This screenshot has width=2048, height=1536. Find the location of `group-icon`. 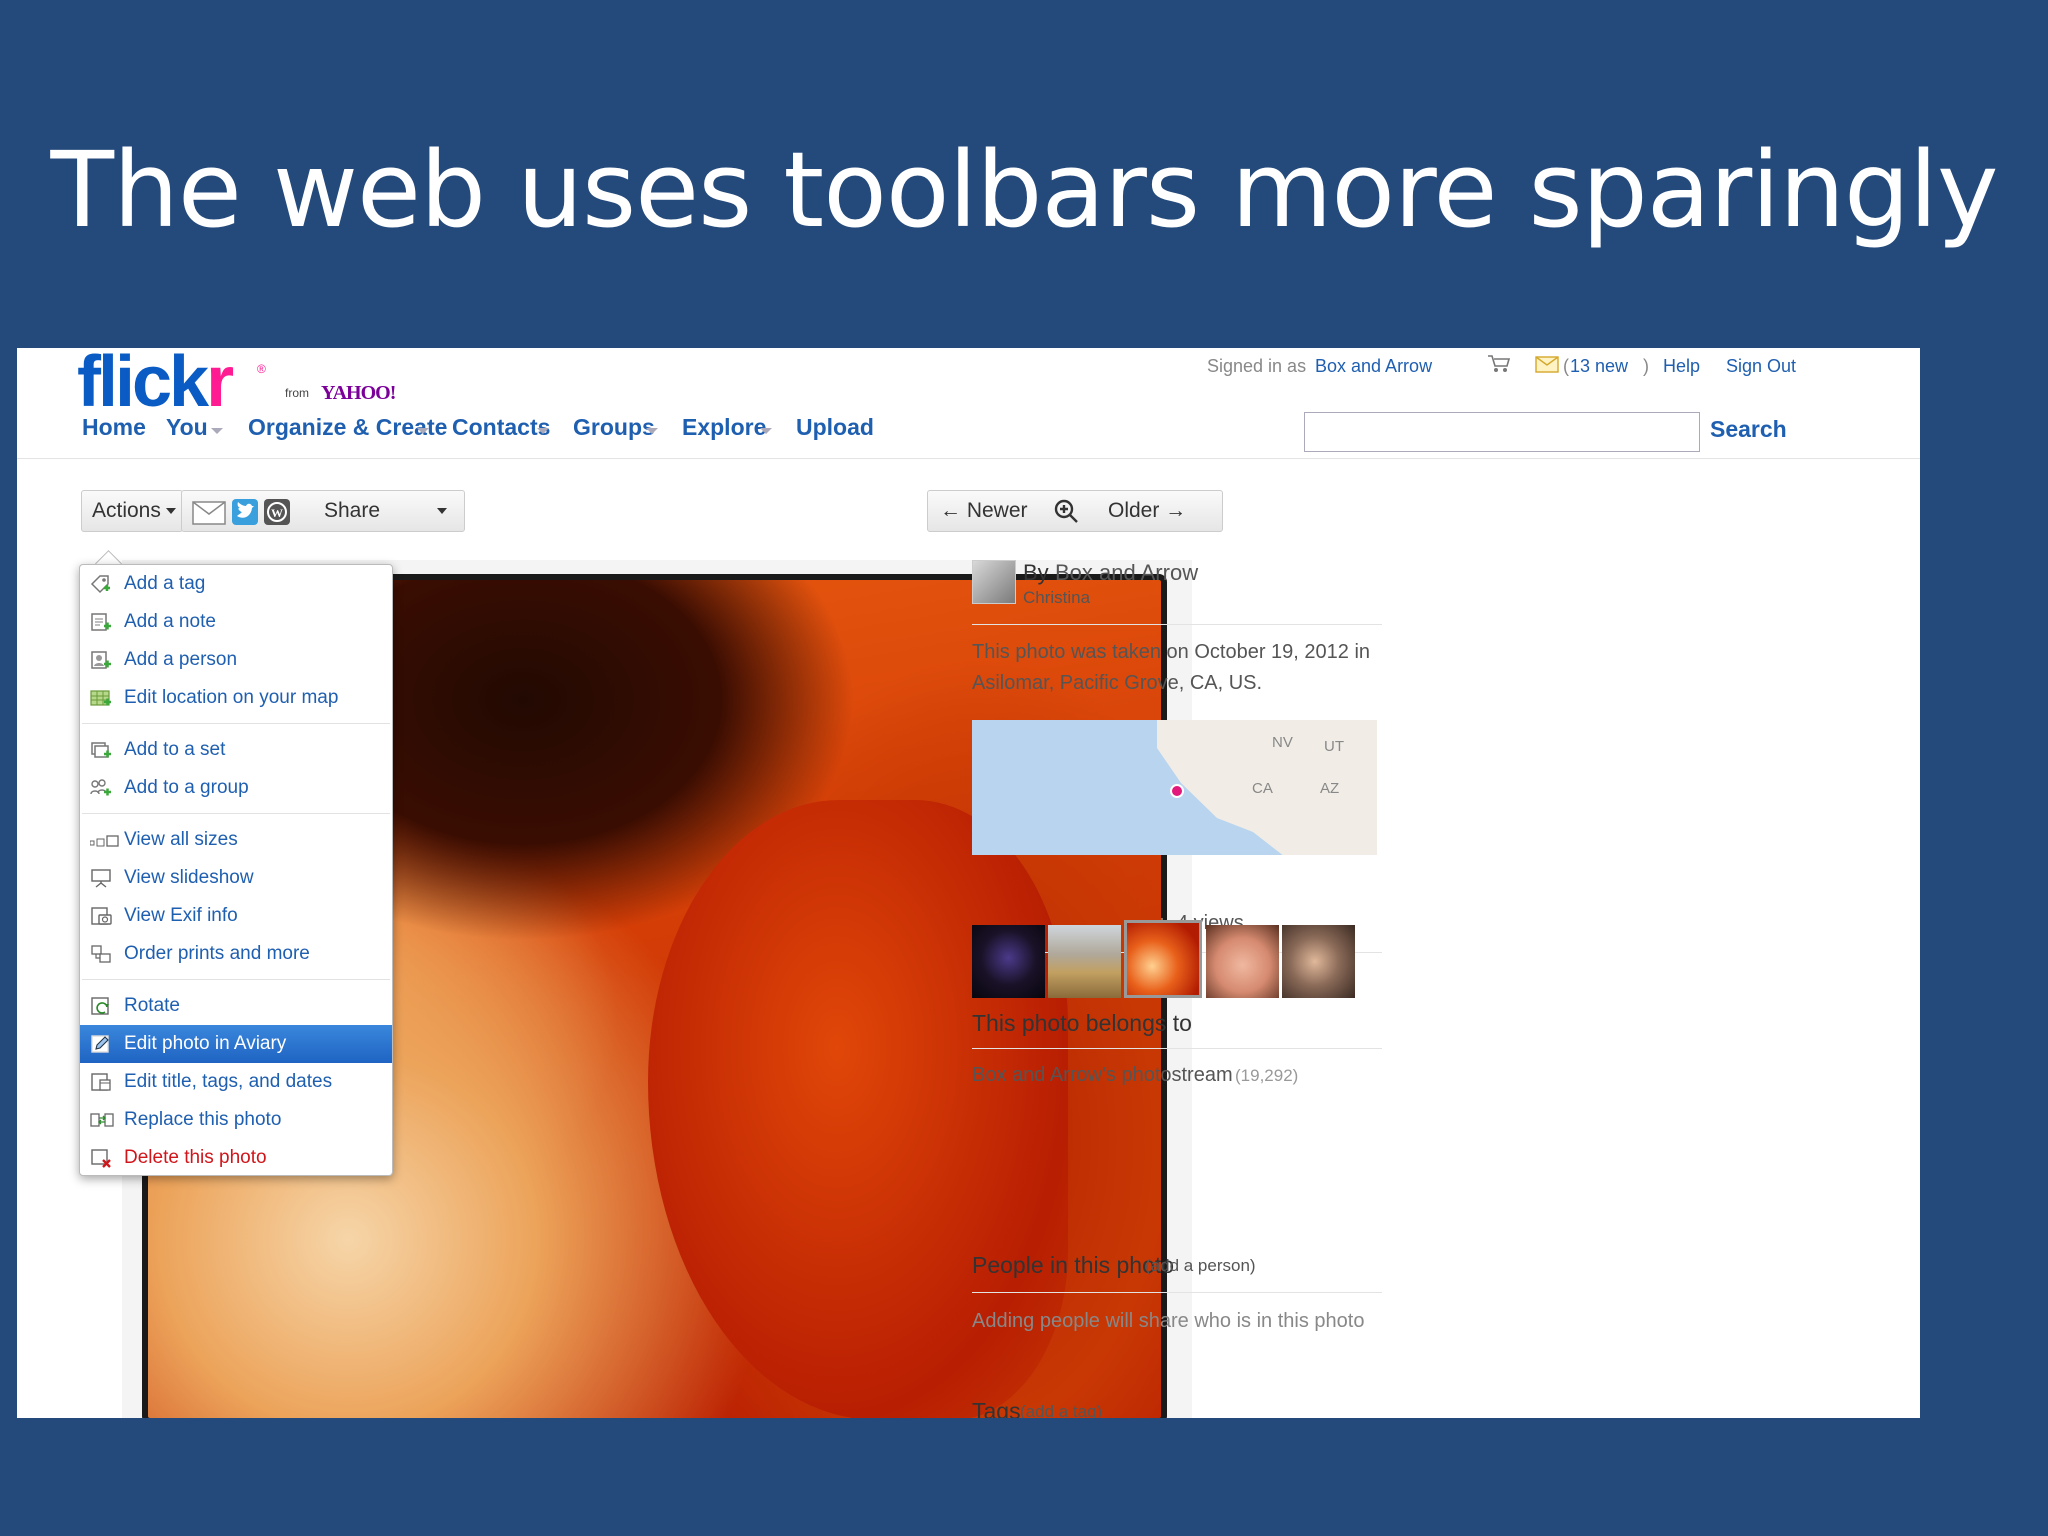

group-icon is located at coordinates (101, 788).